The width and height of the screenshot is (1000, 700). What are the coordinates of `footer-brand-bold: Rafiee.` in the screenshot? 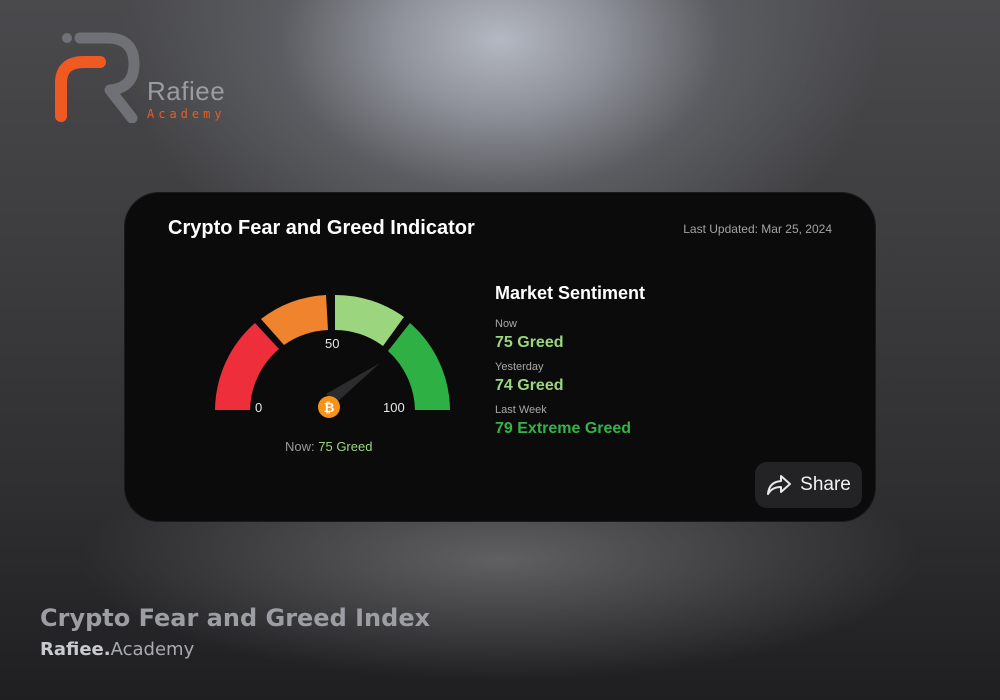 It's located at (75, 649).